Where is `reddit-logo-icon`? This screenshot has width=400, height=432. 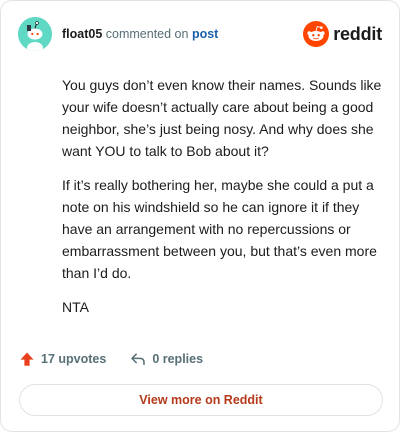
reddit-logo-icon is located at coordinates (316, 34).